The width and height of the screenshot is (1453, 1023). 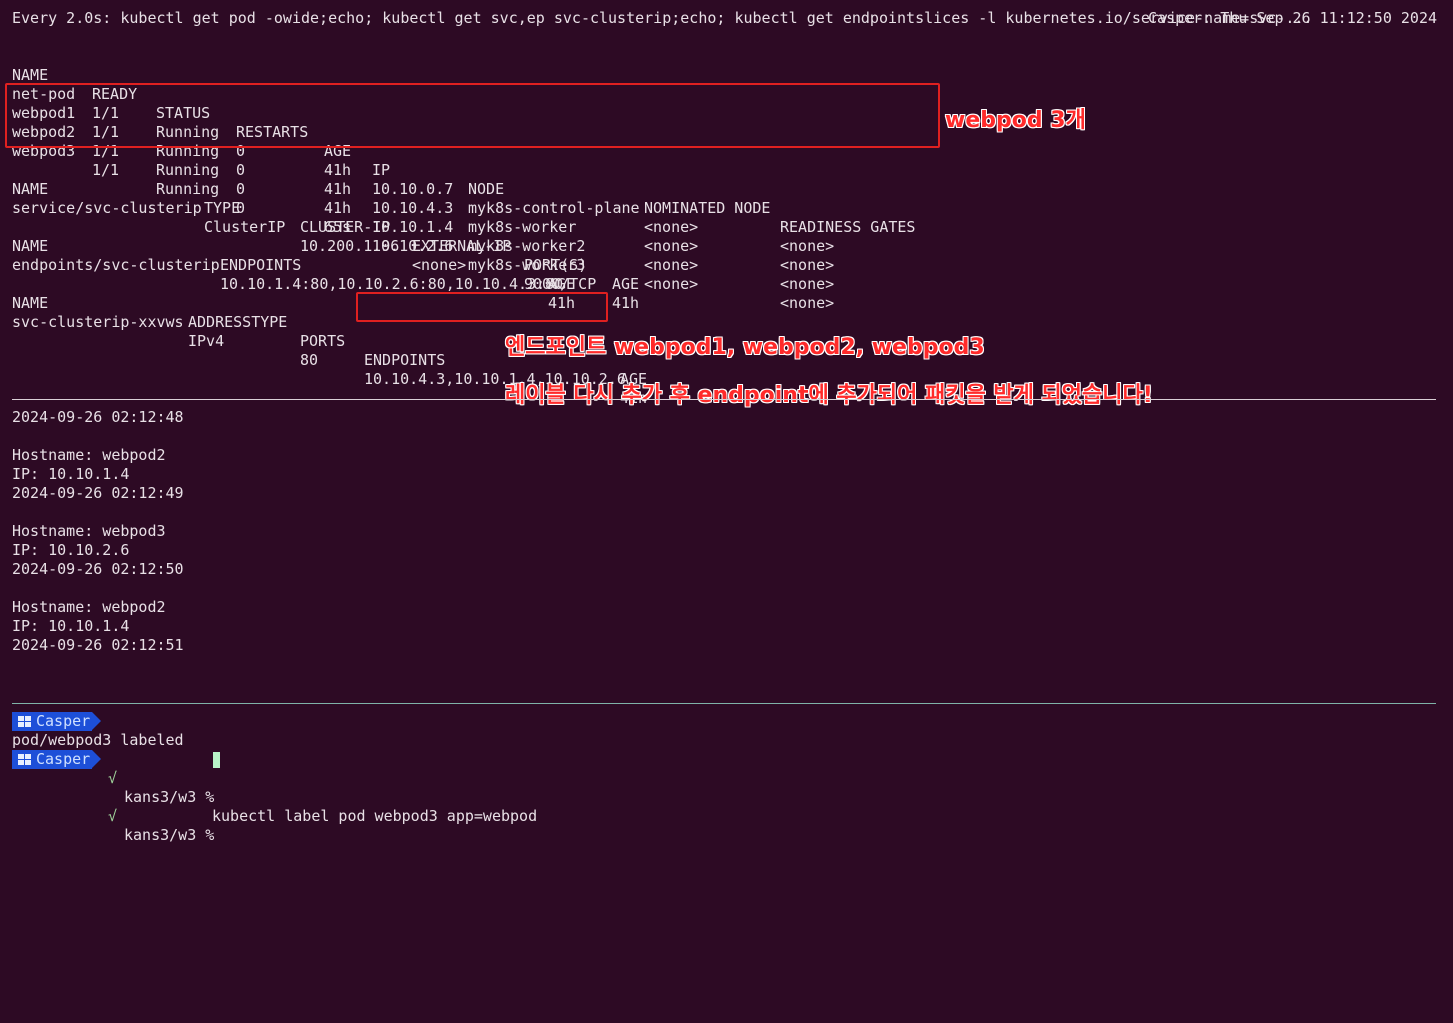 What do you see at coordinates (98, 645) in the screenshot?
I see `output-line: 2024-09-26 02:12:51` at bounding box center [98, 645].